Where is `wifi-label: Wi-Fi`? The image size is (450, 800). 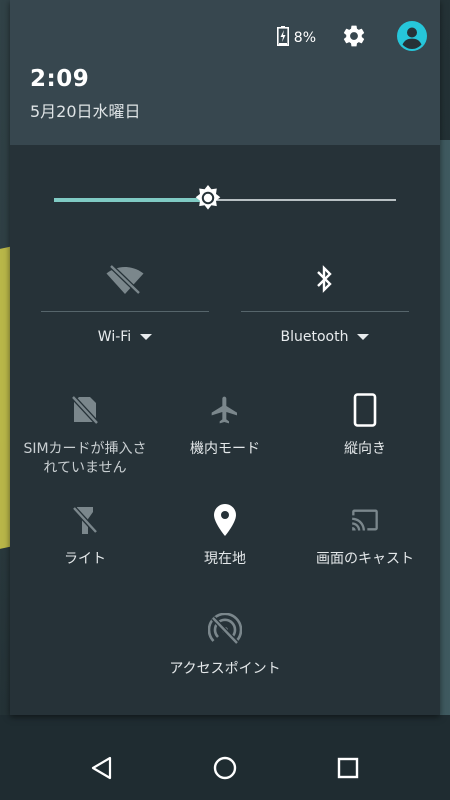 wifi-label: Wi-Fi is located at coordinates (114, 337).